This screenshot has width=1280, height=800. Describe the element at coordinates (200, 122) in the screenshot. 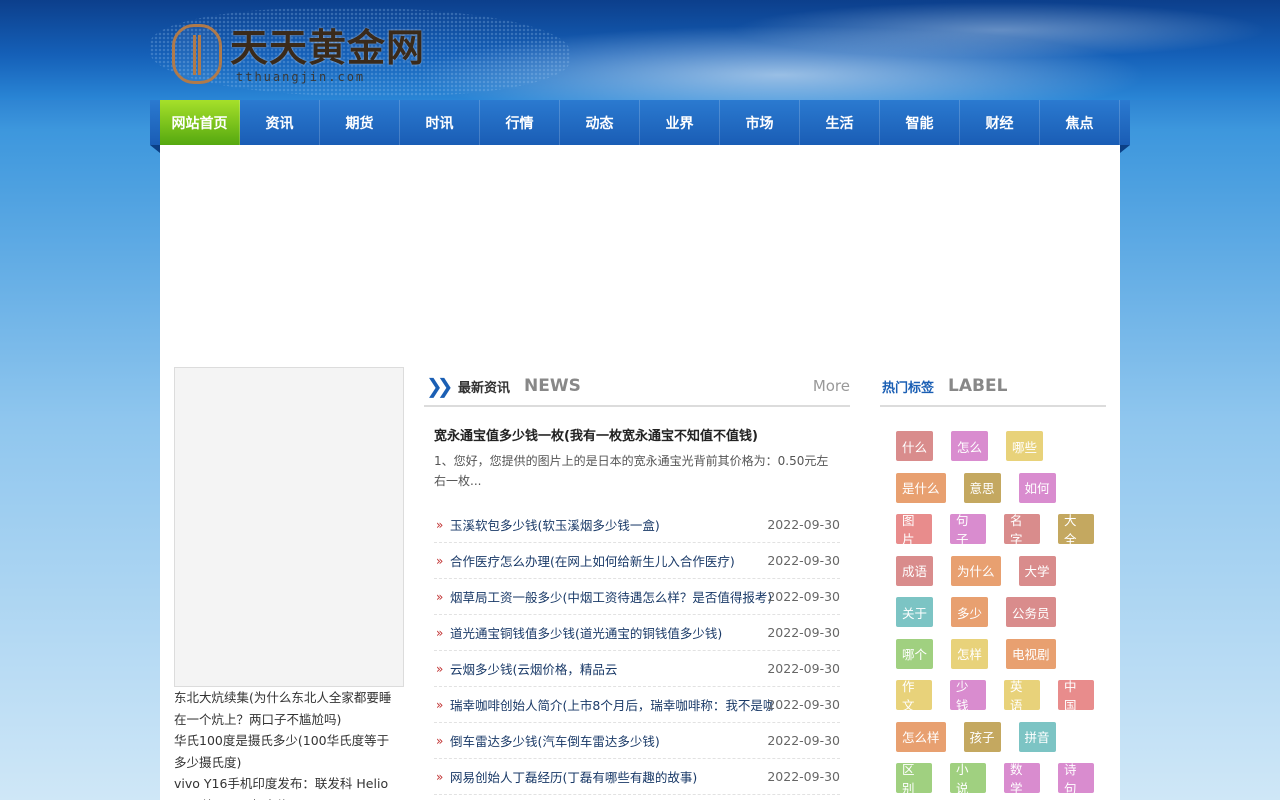

I see `nav-item-0: 网站首页` at that location.